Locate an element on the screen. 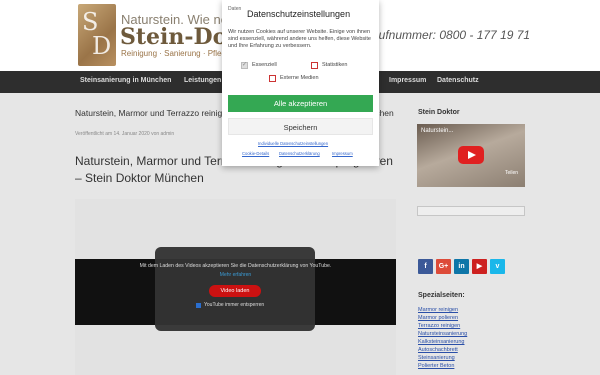  special-link: Marmor polieren is located at coordinates (438, 318).